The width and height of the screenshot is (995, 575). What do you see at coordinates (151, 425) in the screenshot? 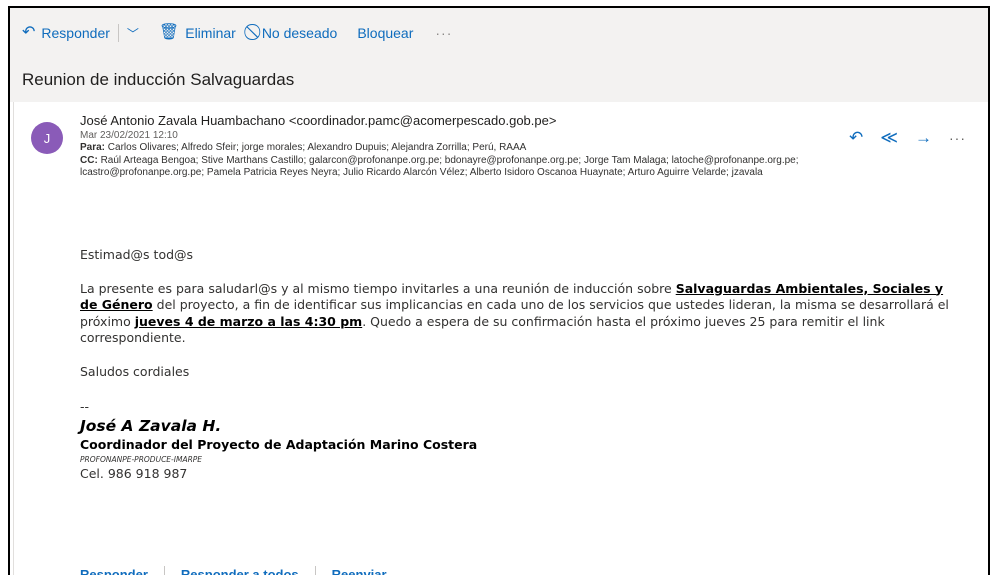
I see `signature-name: José A Zavala H.` at bounding box center [151, 425].